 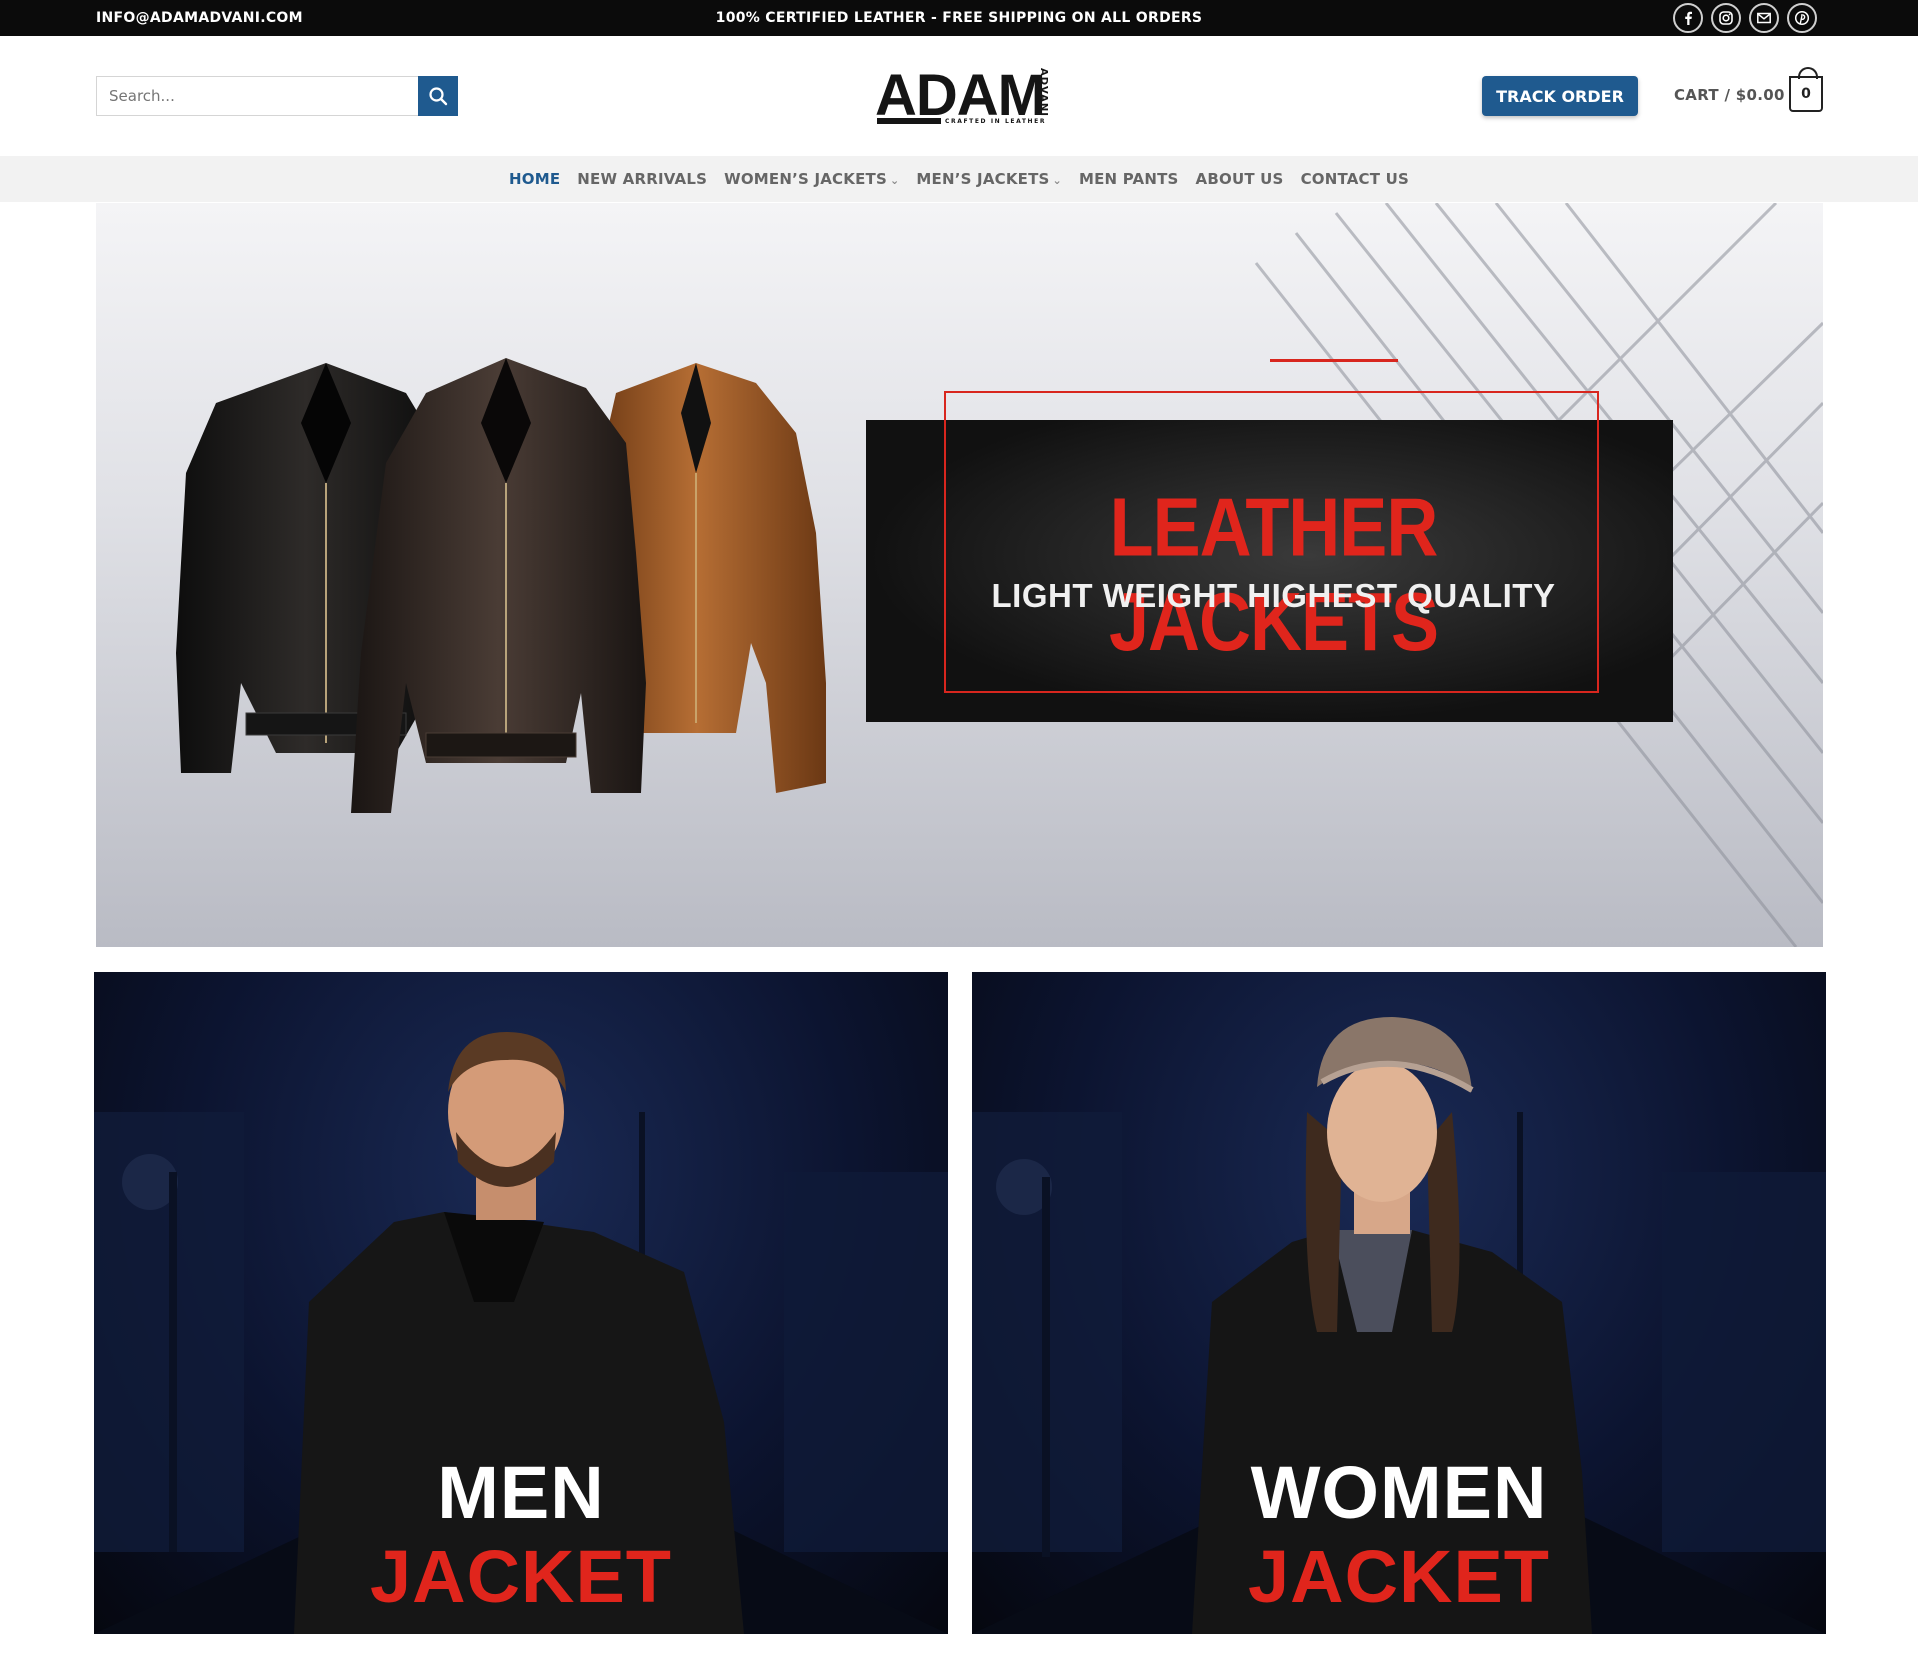 What do you see at coordinates (989, 179) in the screenshot?
I see `nav-item-mens-jackets: MEN’S JACKETS ⌄` at bounding box center [989, 179].